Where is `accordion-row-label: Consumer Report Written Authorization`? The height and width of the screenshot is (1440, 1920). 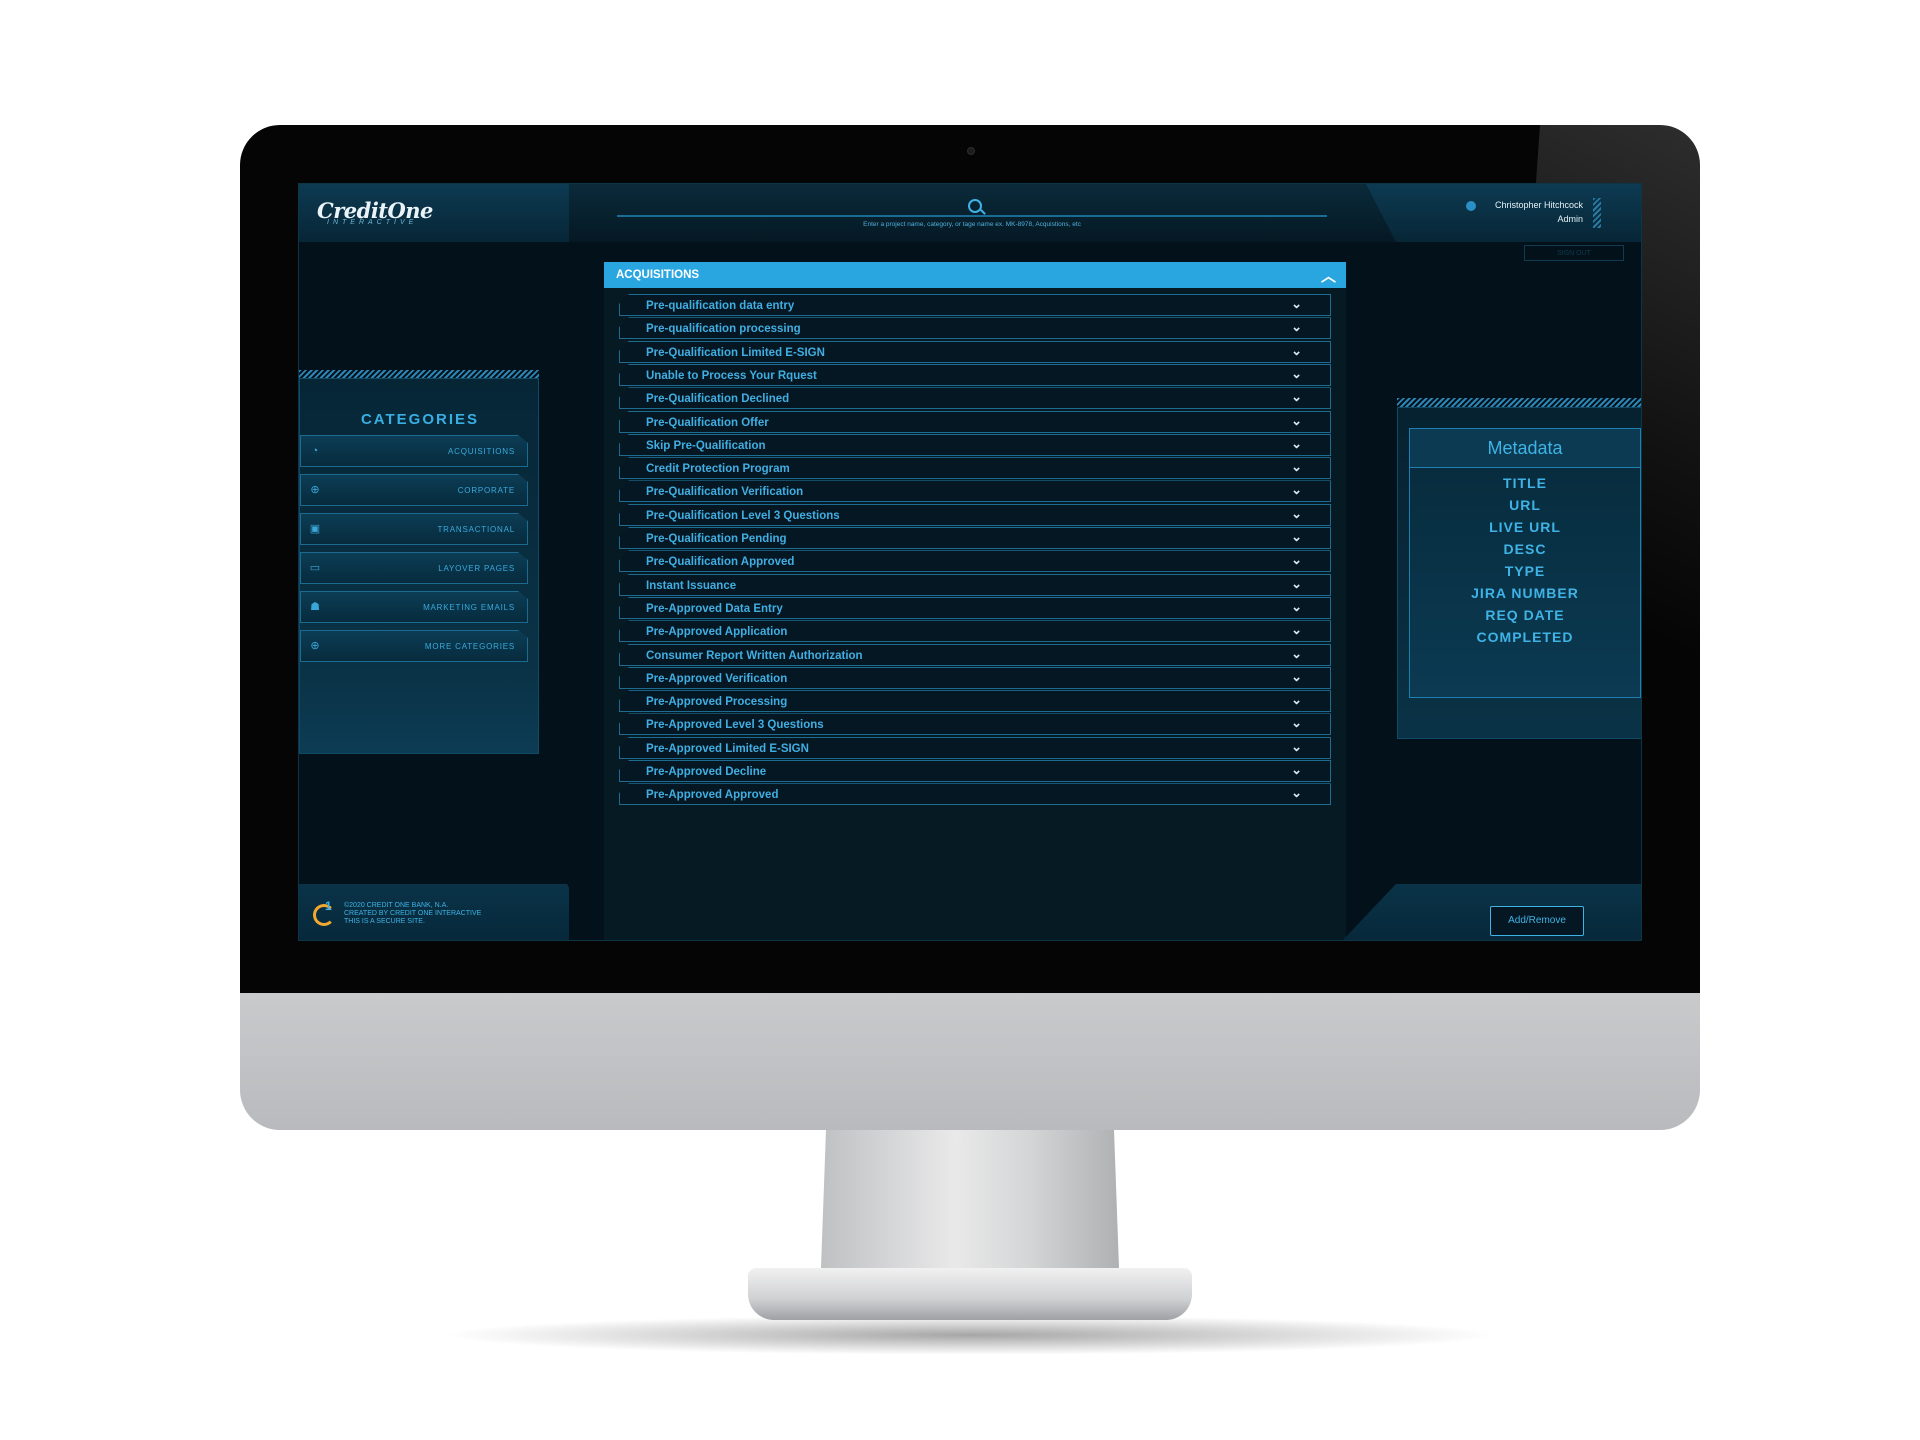
accordion-row-label: Consumer Report Written Authorization is located at coordinates (754, 655).